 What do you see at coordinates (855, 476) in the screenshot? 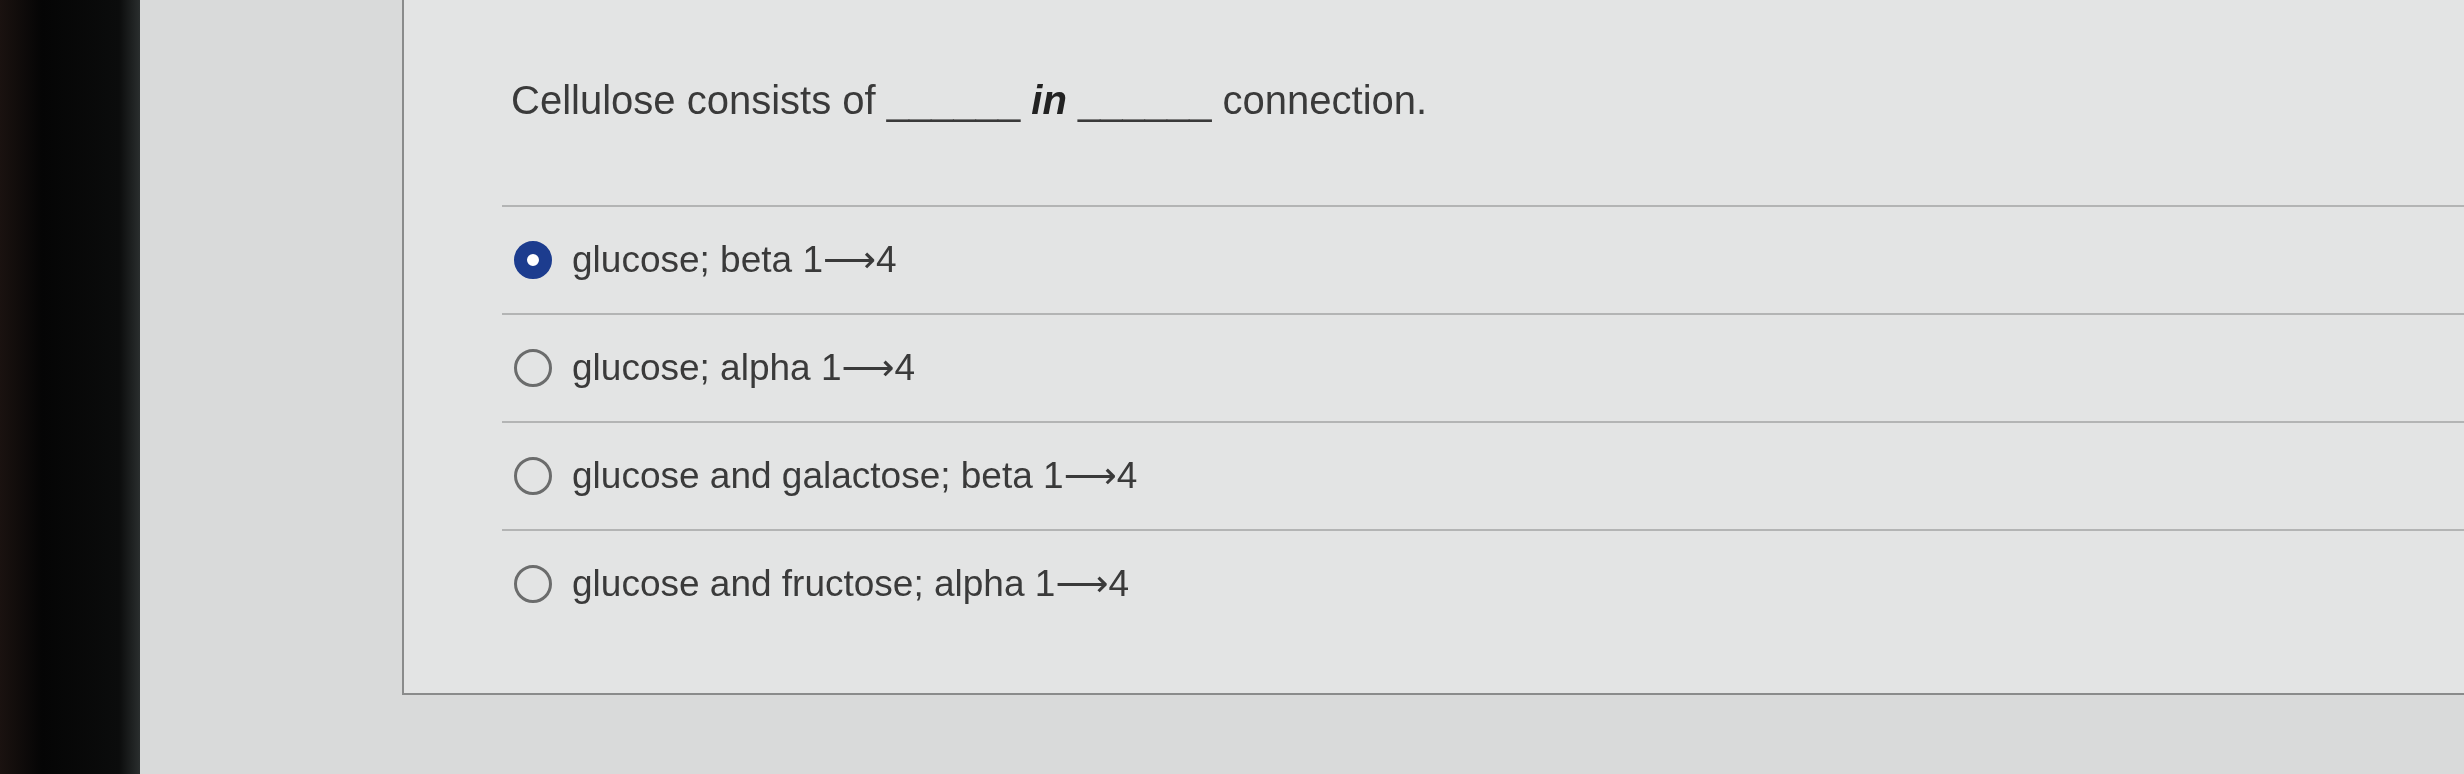
I see `option-label: glucose and galactose; beta 1⟶4` at bounding box center [855, 476].